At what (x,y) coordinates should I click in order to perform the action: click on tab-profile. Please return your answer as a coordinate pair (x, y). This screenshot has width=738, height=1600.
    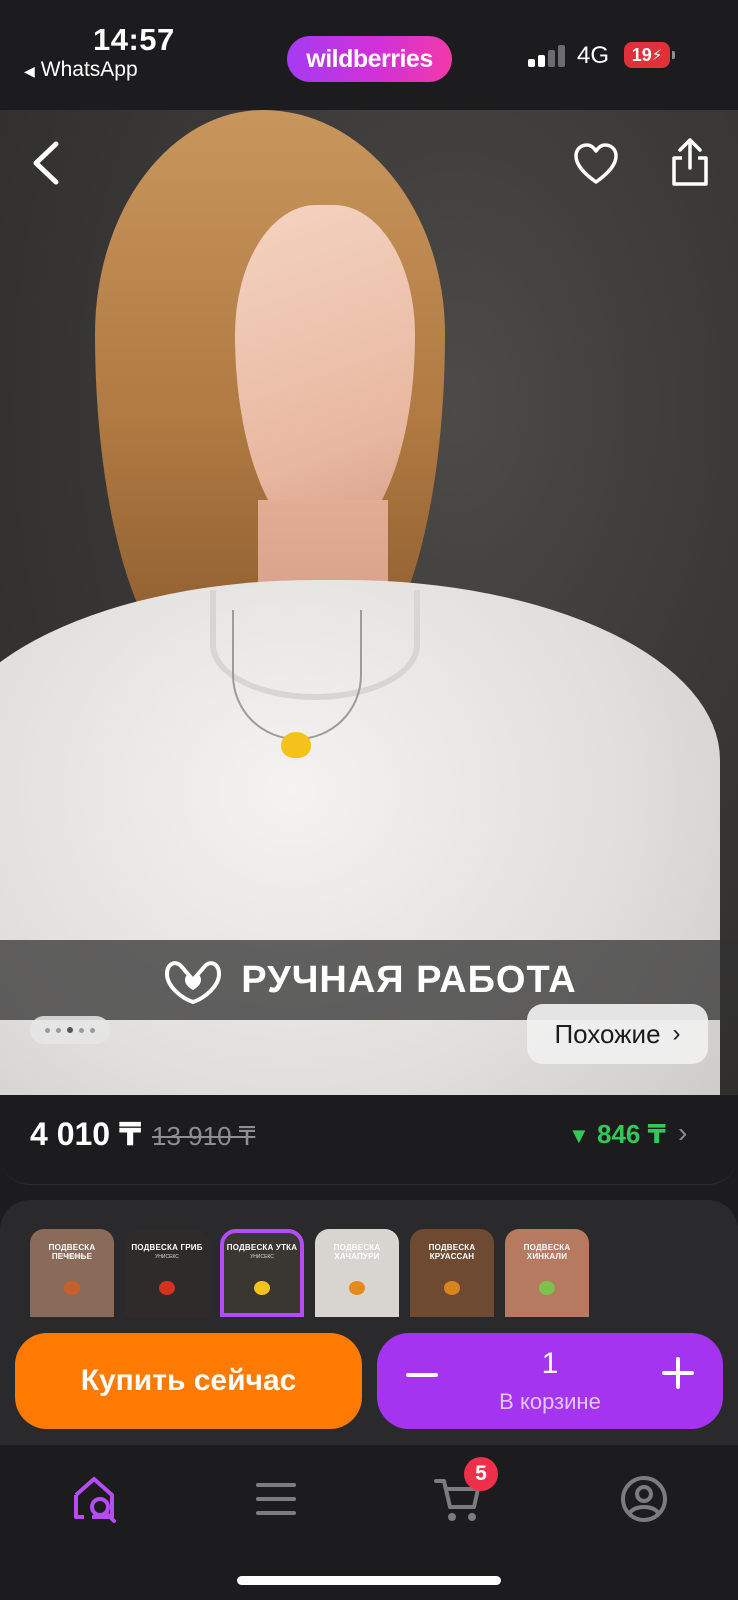
    Looking at the image, I should click on (644, 1499).